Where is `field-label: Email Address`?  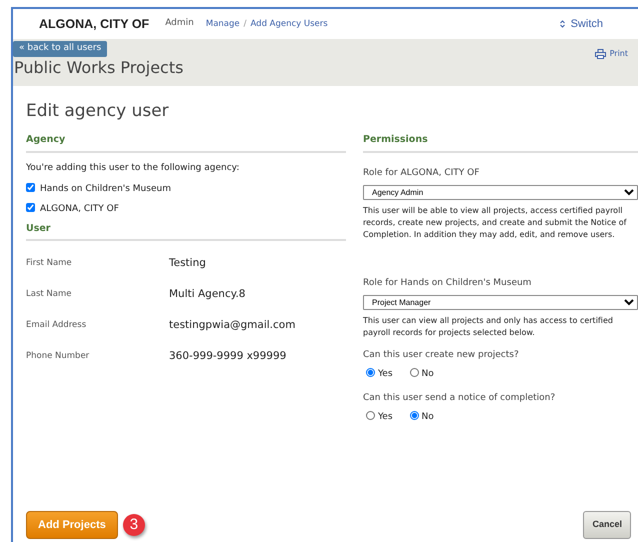
field-label: Email Address is located at coordinates (57, 325).